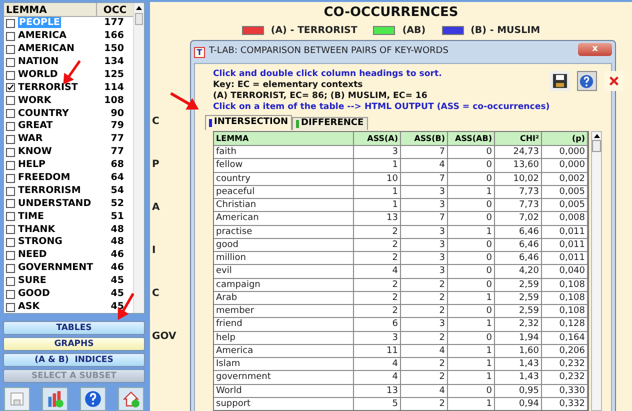  I want to click on occurrence-count: 46, so click(117, 255).